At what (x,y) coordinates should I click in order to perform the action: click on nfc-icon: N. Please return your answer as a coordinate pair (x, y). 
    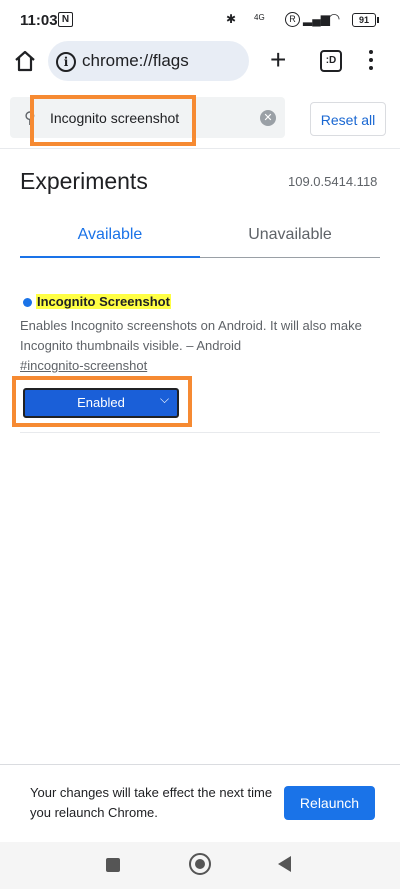
    Looking at the image, I should click on (65, 19).